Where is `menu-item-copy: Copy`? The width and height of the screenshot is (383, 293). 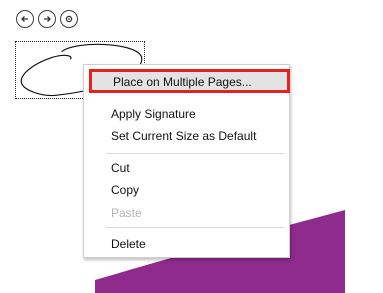 menu-item-copy: Copy is located at coordinates (186, 190).